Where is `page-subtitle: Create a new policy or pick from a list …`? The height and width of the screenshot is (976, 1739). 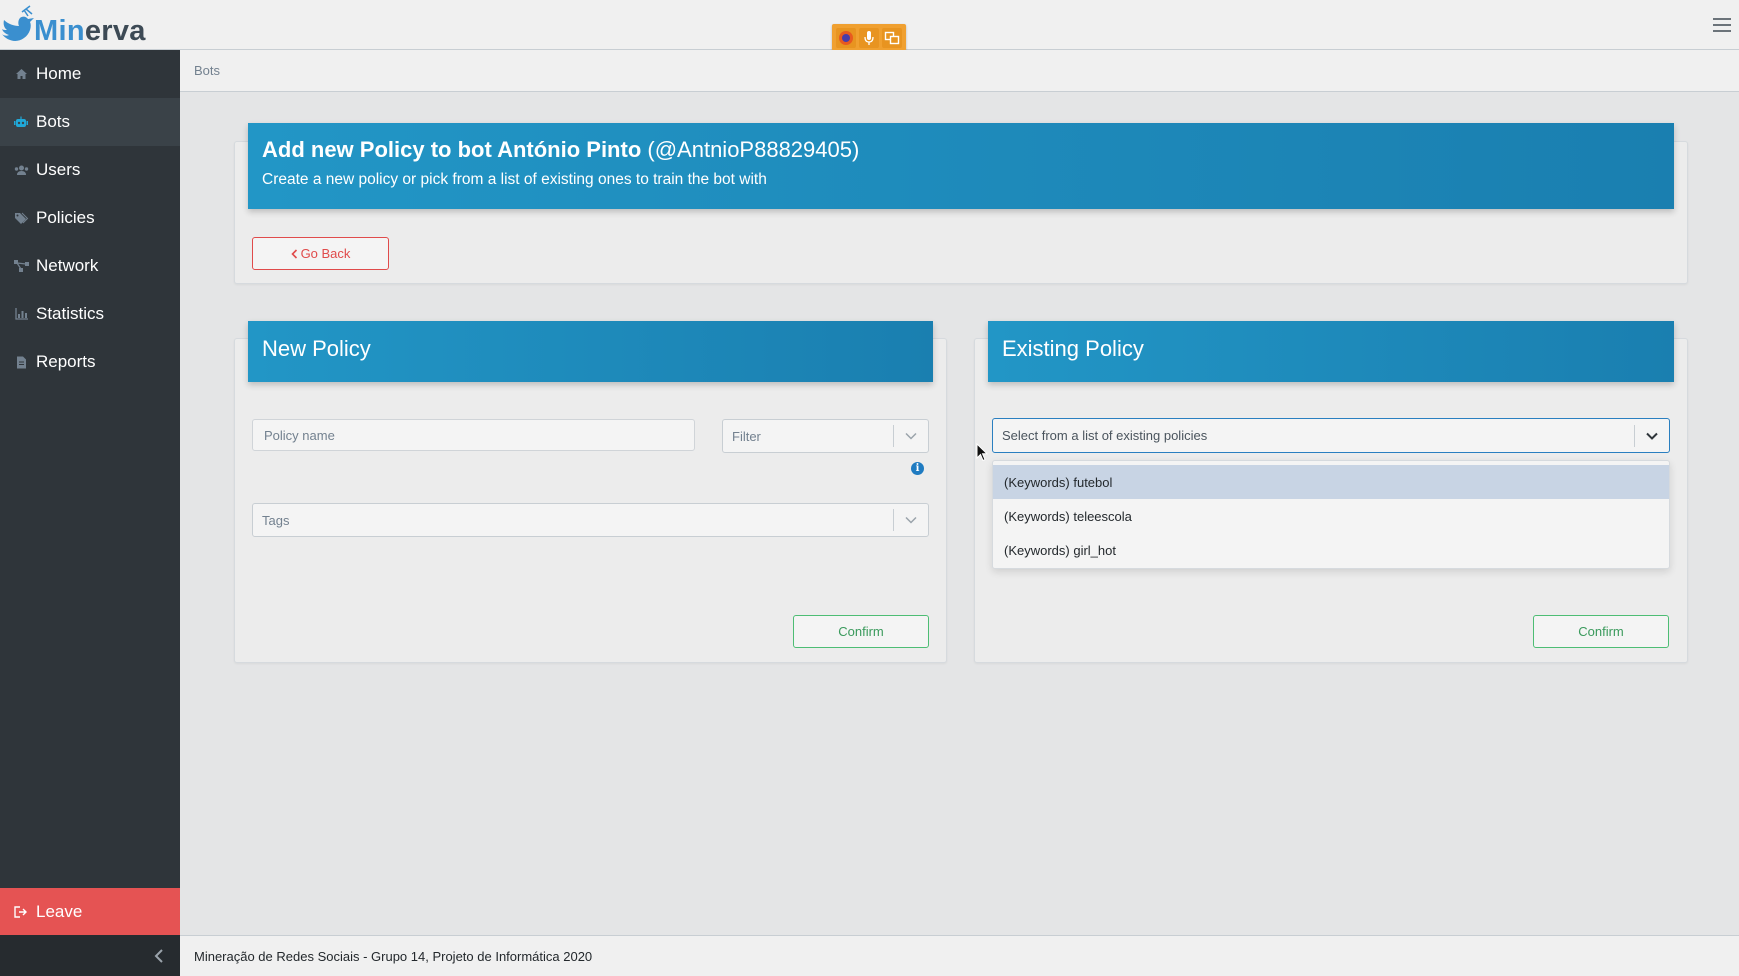
page-subtitle: Create a new policy or pick from a list … is located at coordinates (514, 179).